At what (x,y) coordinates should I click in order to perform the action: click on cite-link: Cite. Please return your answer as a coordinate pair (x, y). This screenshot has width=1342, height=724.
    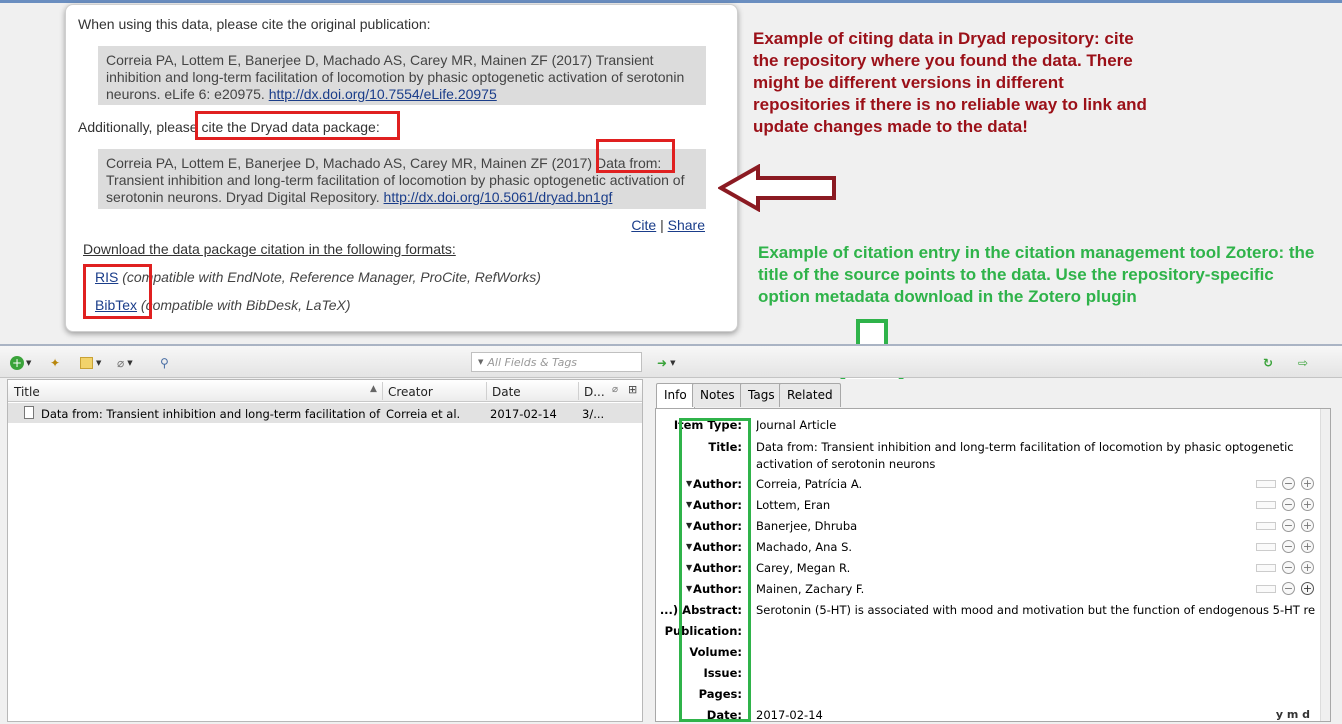
    Looking at the image, I should click on (643, 225).